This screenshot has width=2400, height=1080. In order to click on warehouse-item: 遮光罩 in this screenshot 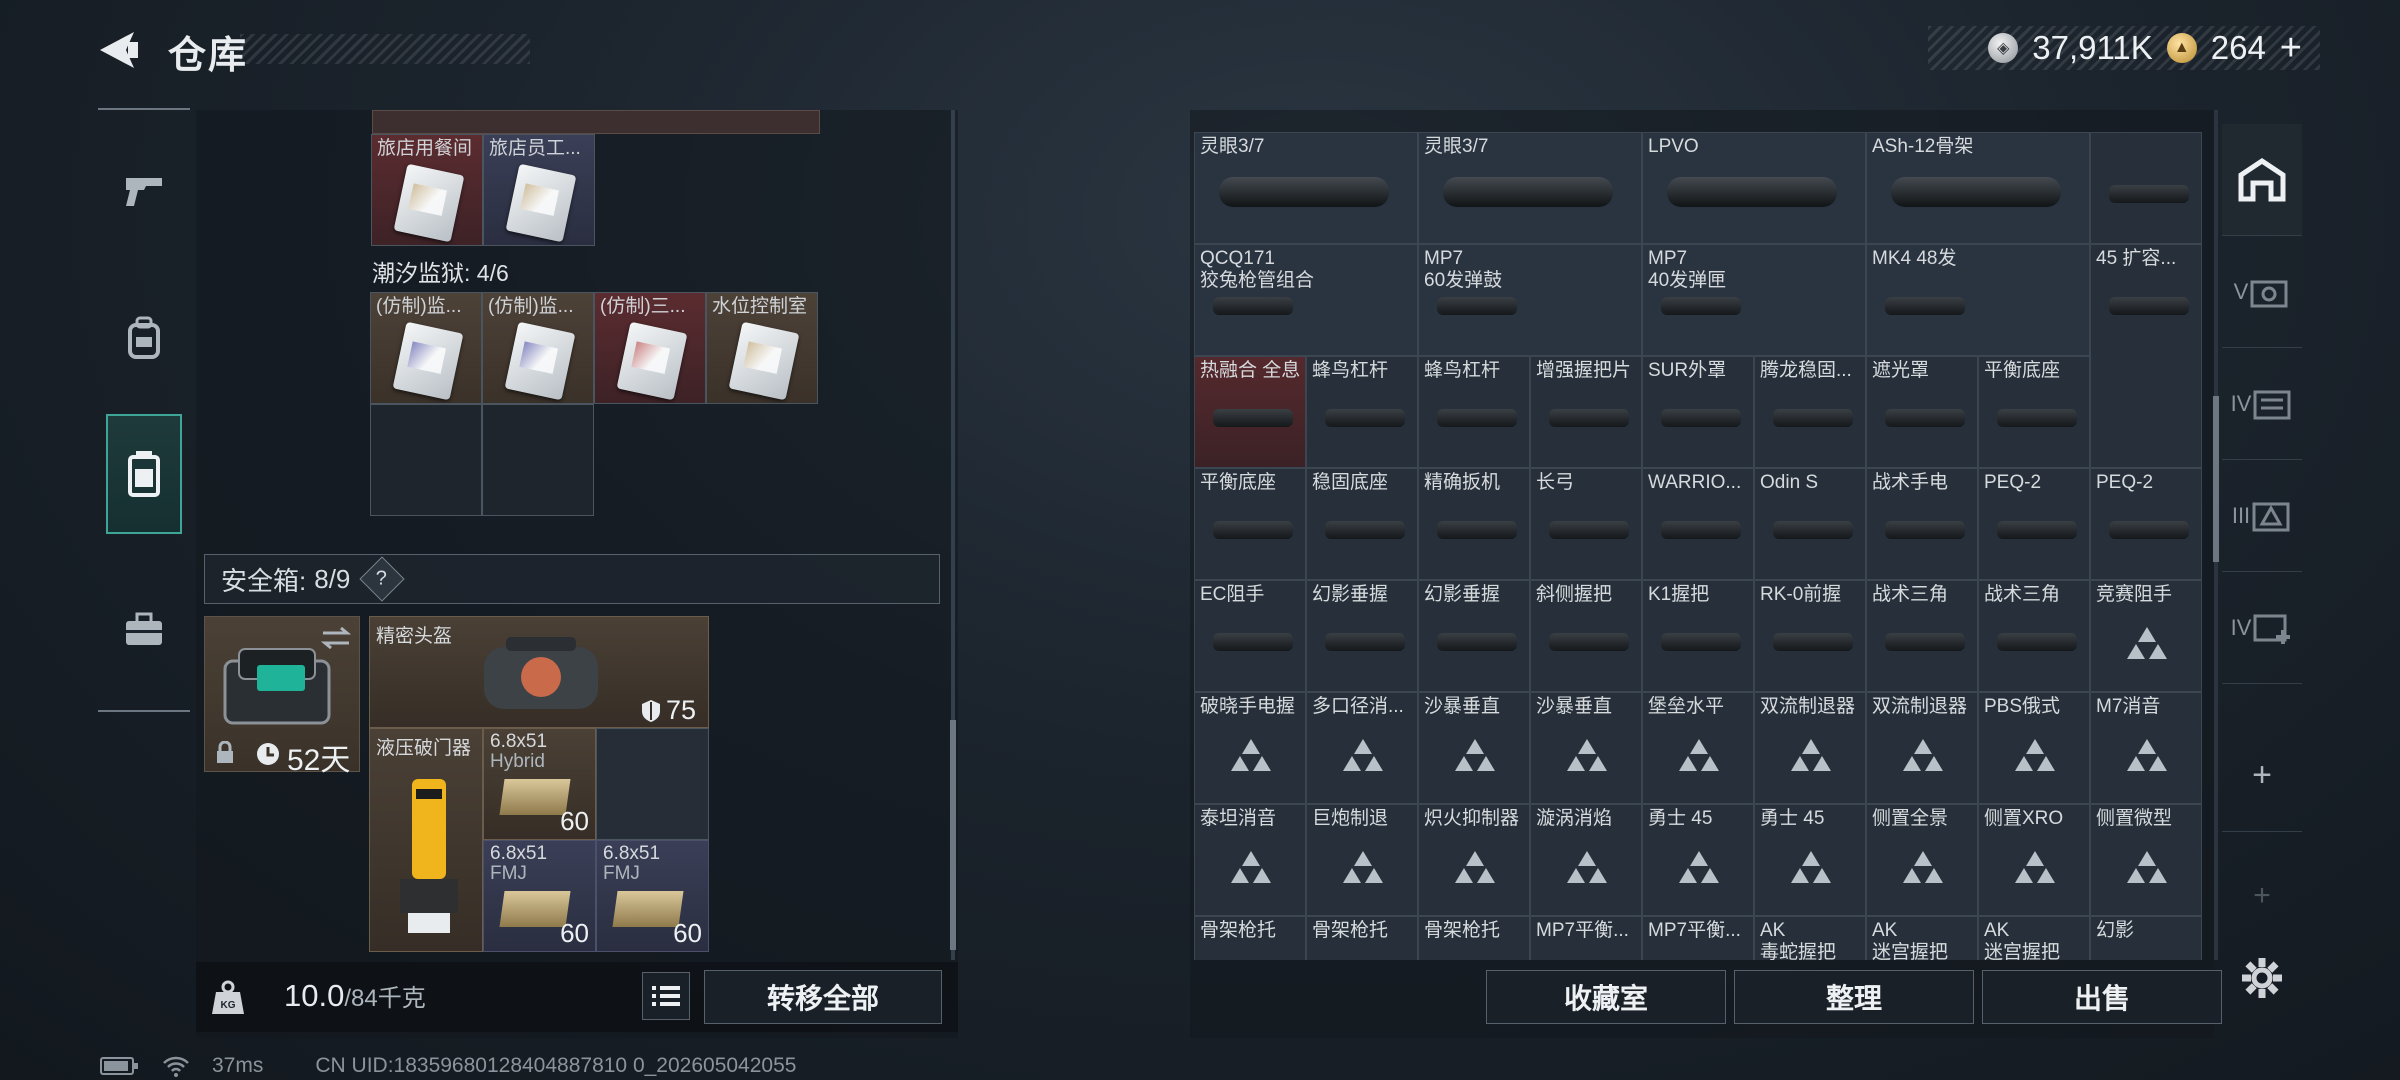, I will do `click(1922, 412)`.